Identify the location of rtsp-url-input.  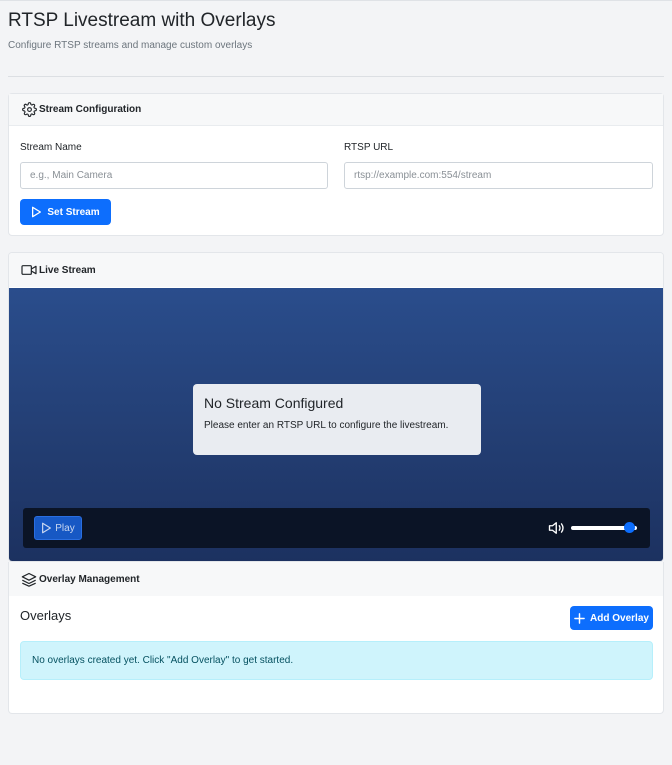
(498, 175).